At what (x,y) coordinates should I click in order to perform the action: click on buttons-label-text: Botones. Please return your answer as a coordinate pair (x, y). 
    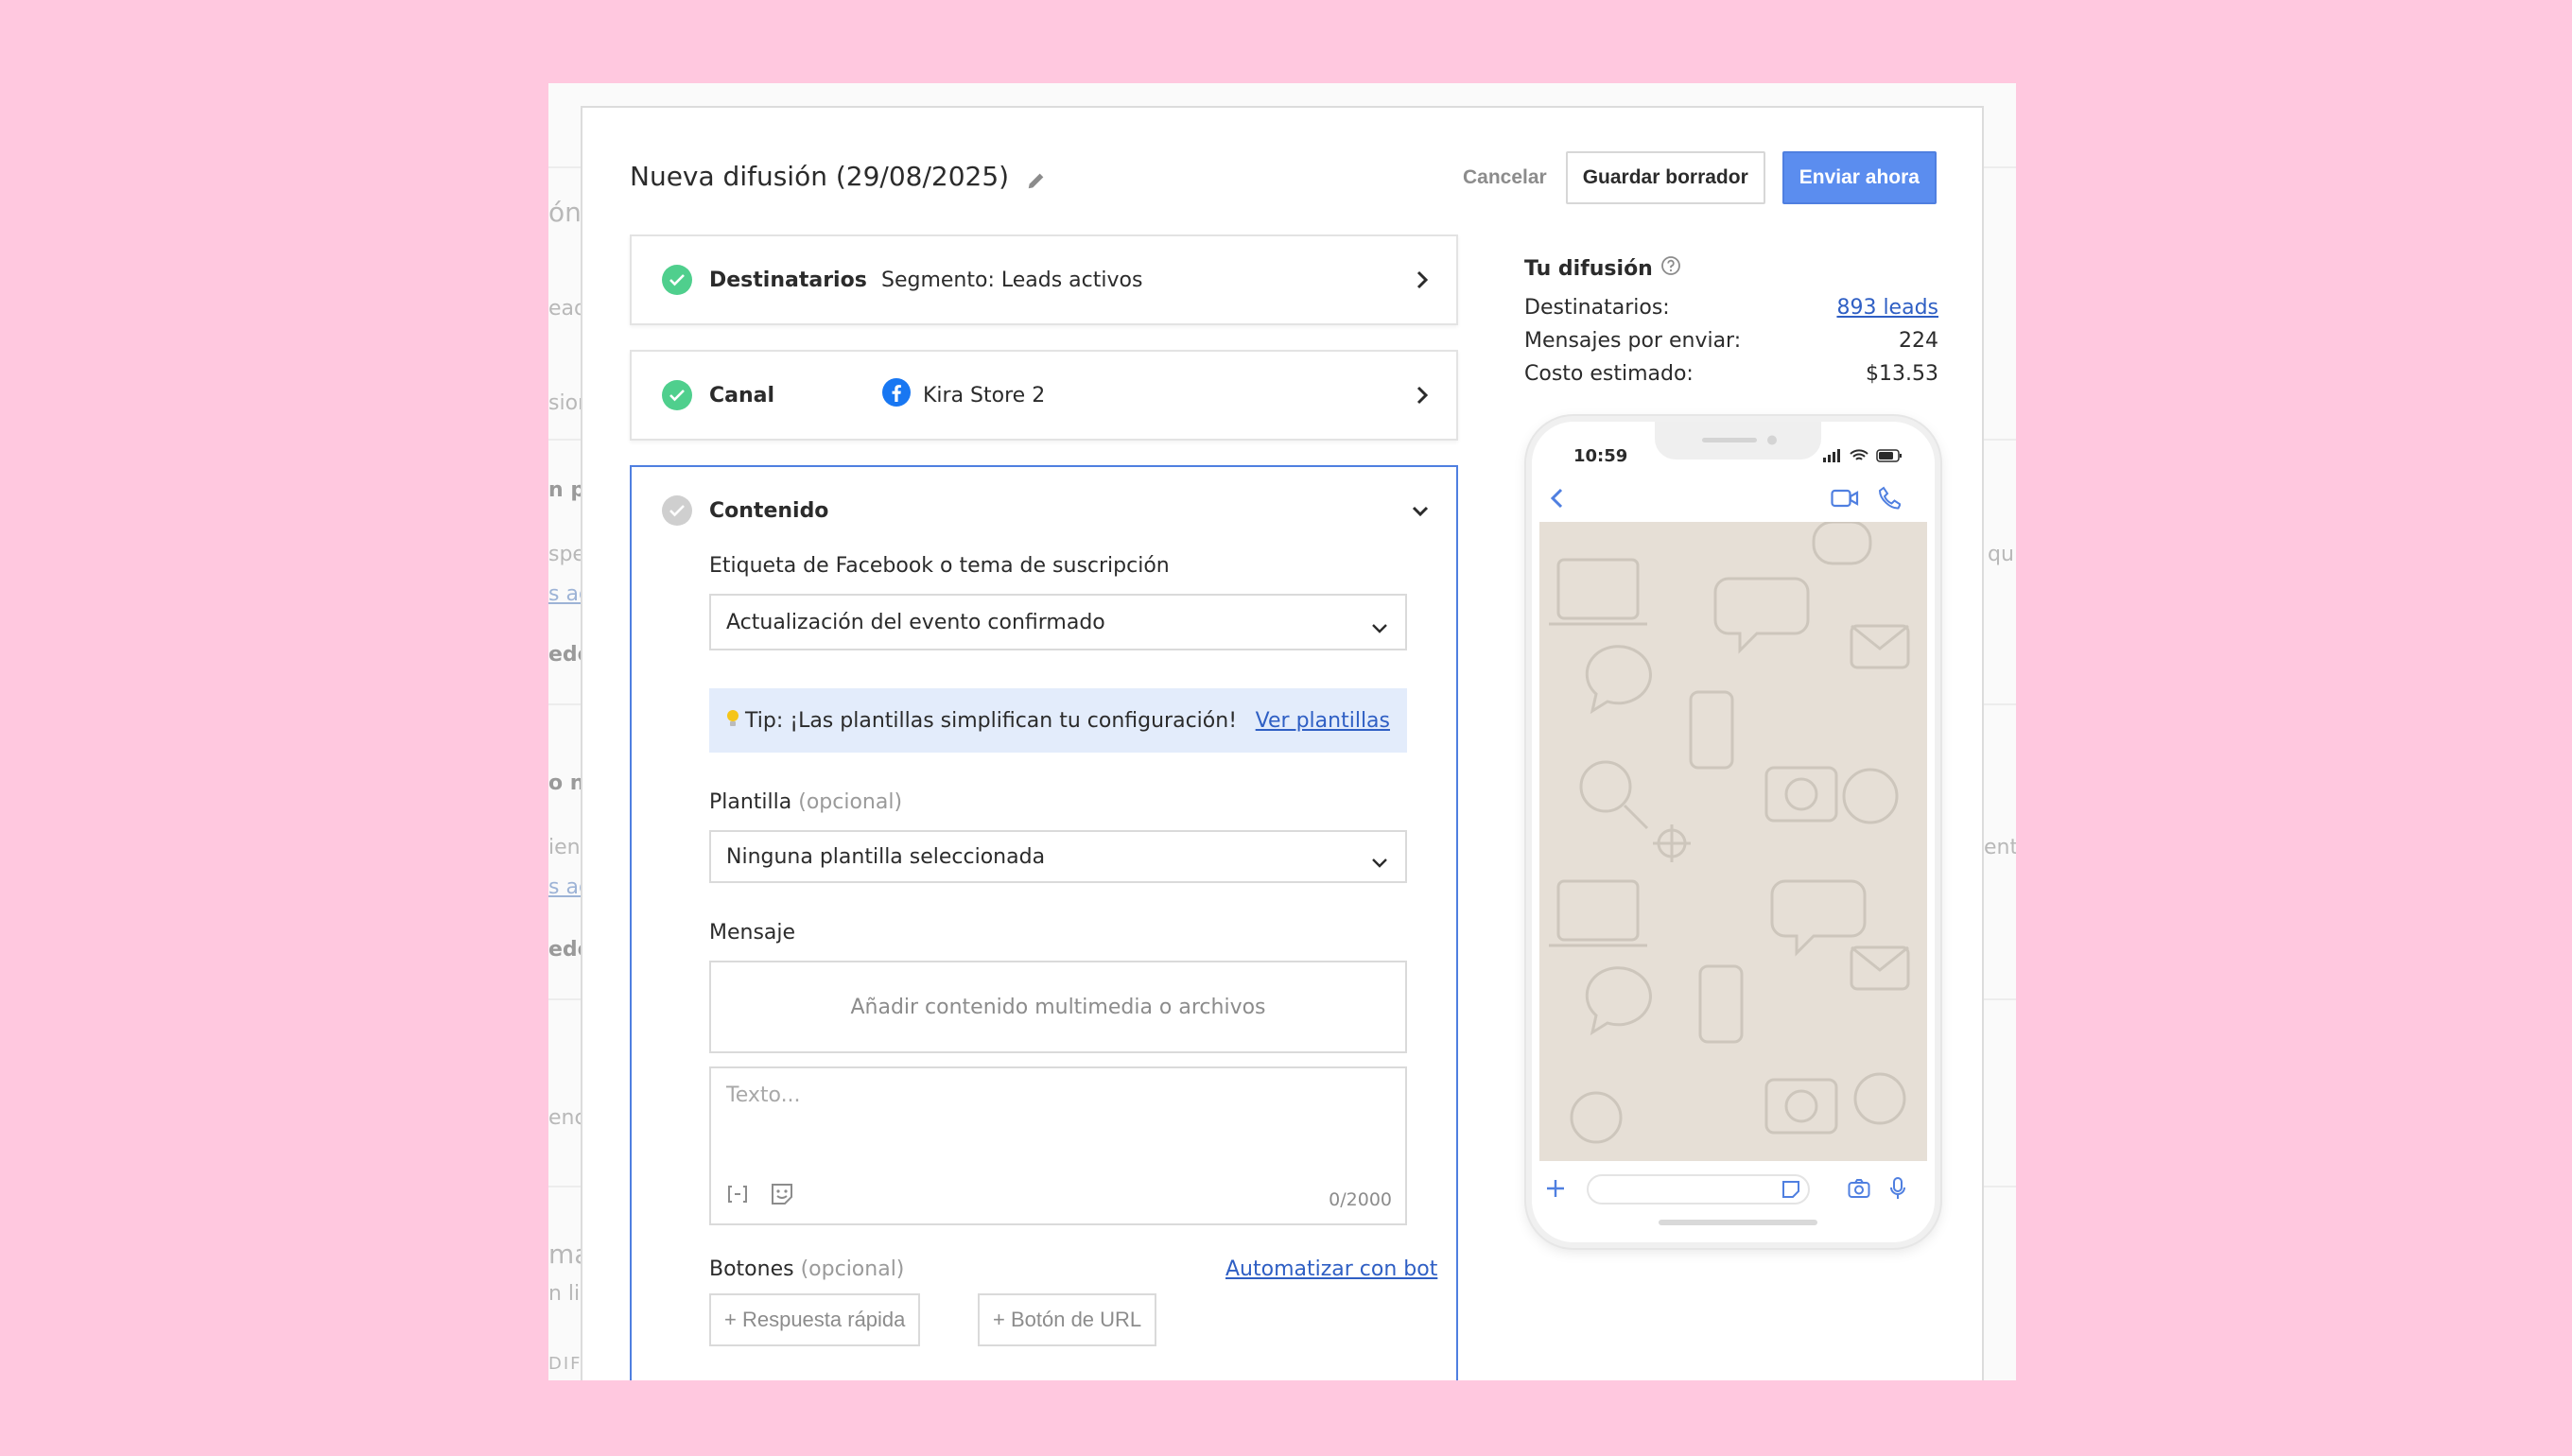
    Looking at the image, I should click on (751, 1269).